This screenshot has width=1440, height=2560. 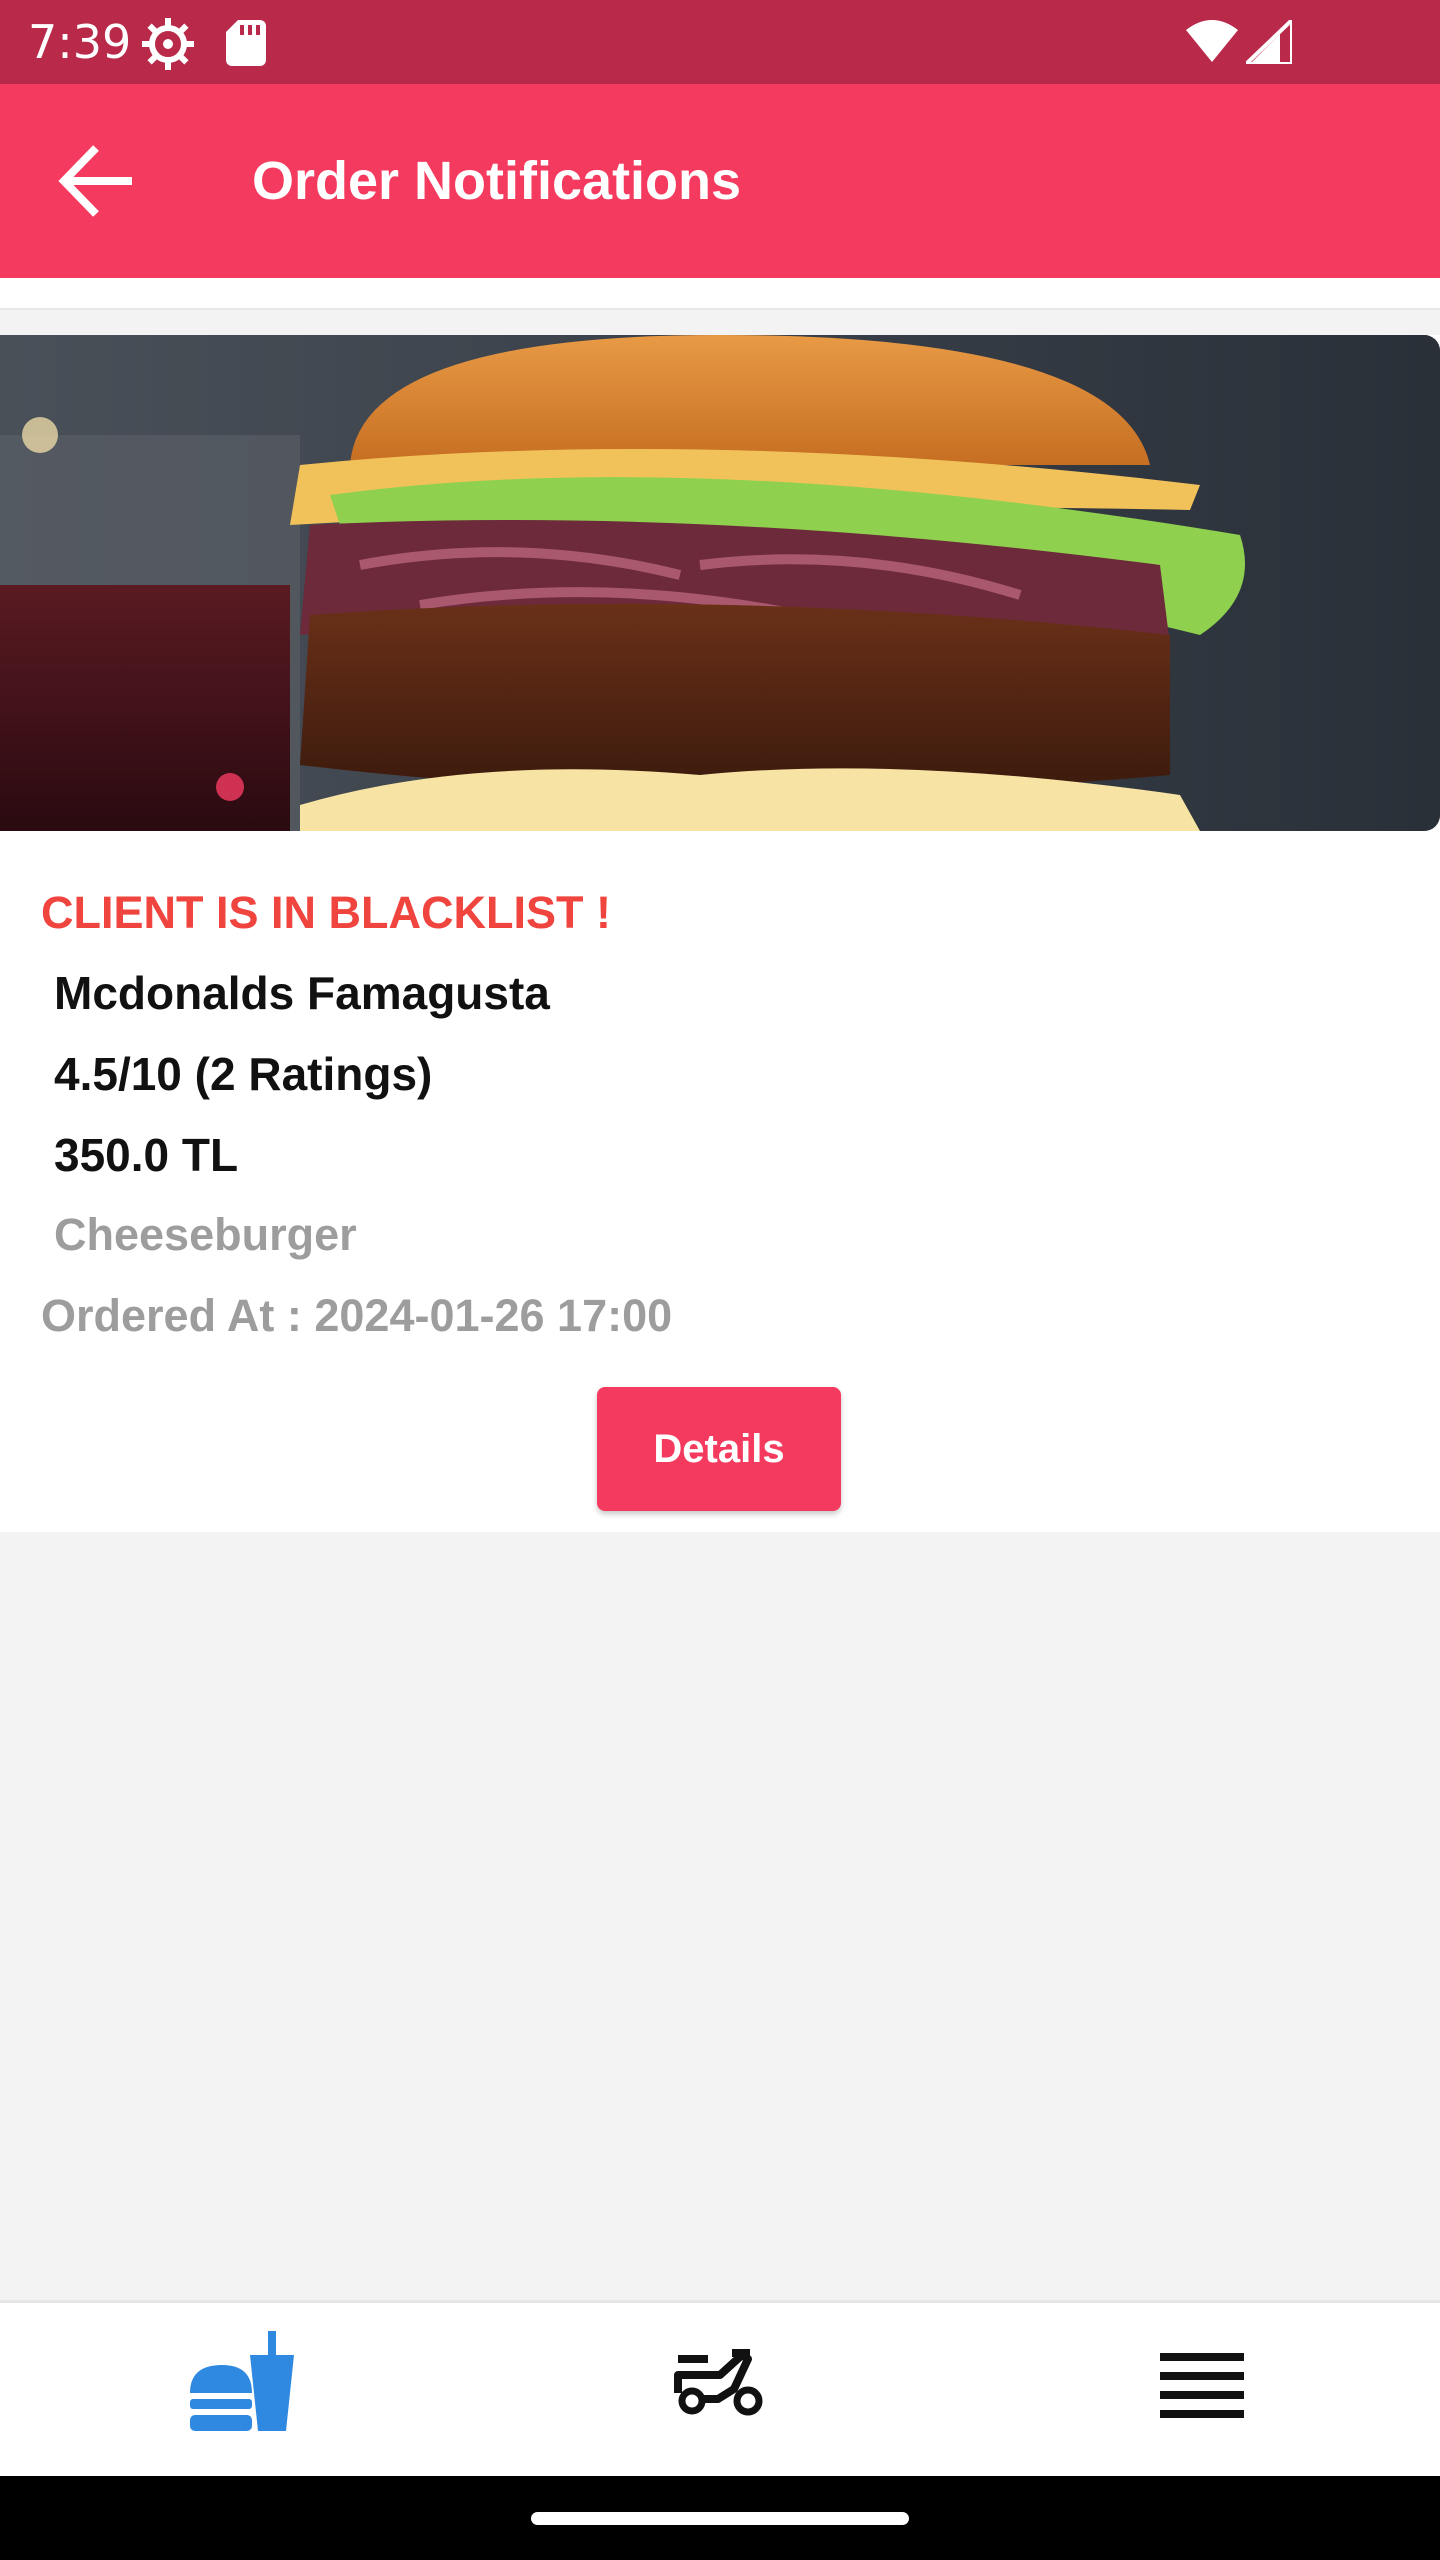 What do you see at coordinates (168, 44) in the screenshot?
I see `gear-icon` at bounding box center [168, 44].